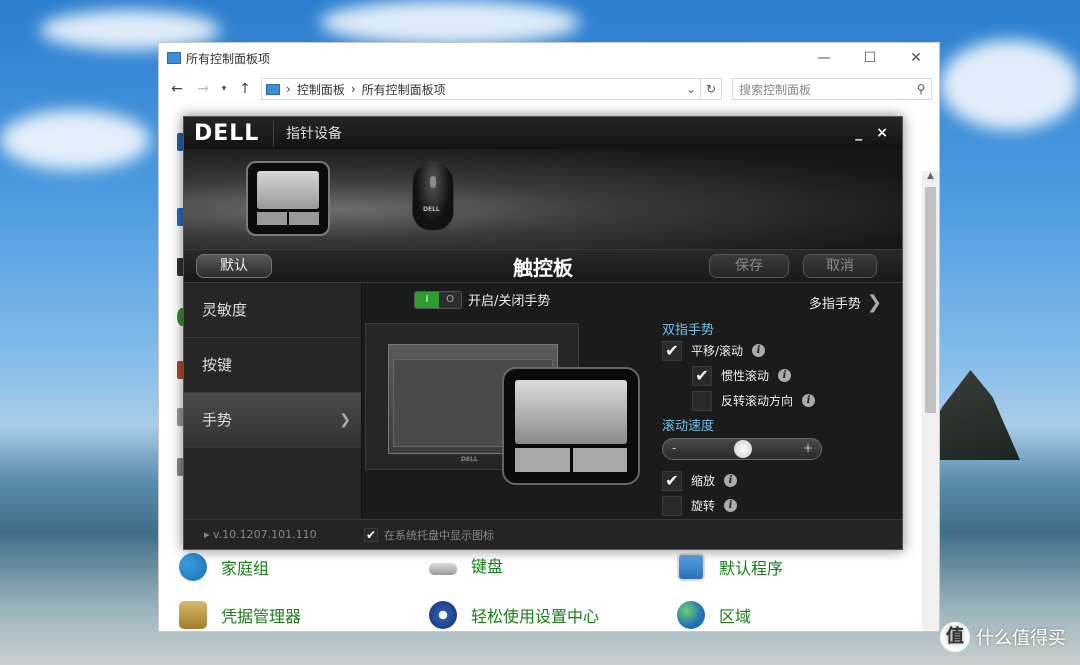 Image resolution: width=1080 pixels, height=665 pixels. What do you see at coordinates (688, 330) in the screenshot?
I see `two-finger-section-title: 双指手势` at bounding box center [688, 330].